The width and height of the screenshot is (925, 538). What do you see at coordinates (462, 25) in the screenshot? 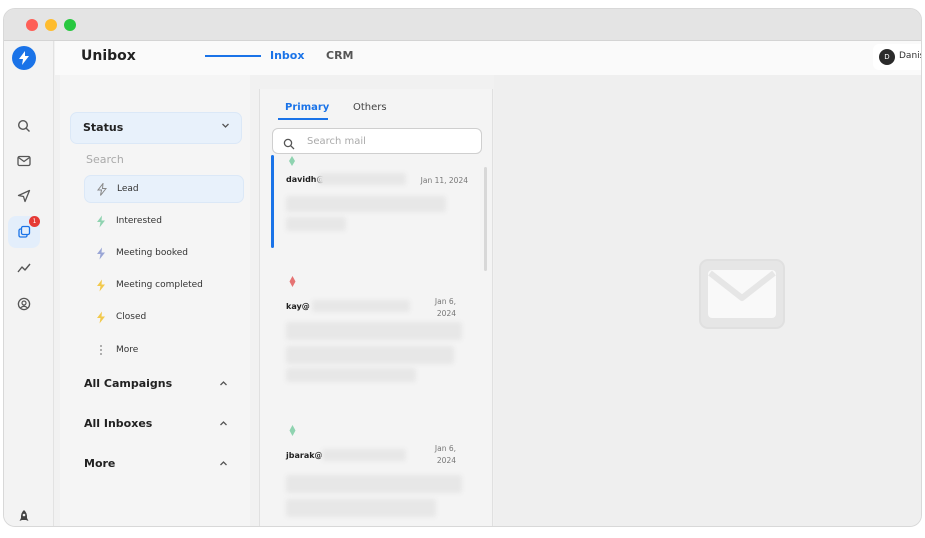
I see `window-titlebar` at bounding box center [462, 25].